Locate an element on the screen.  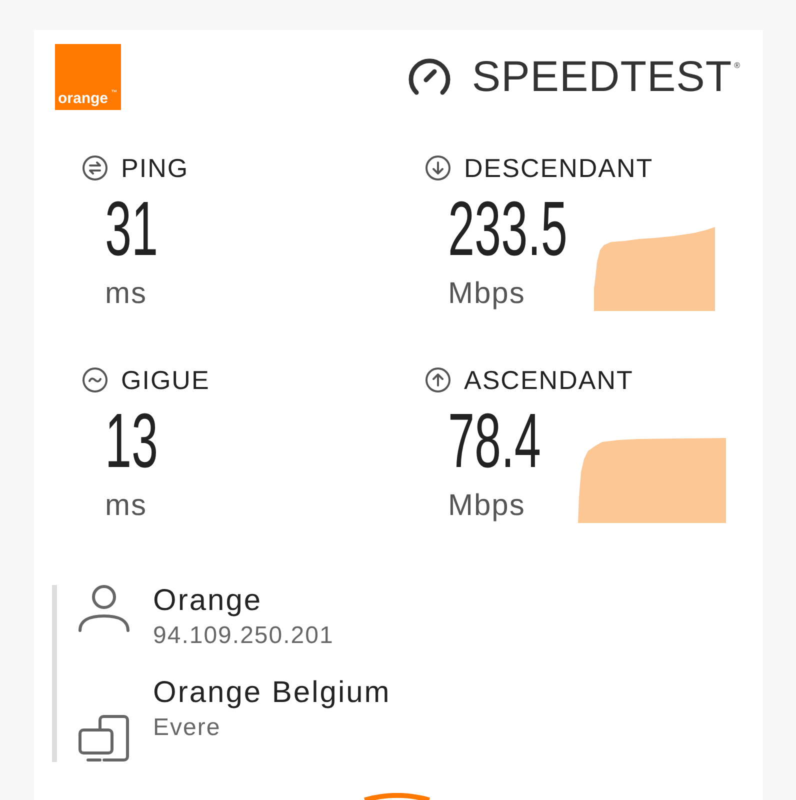
metric-label: ASCENDANT is located at coordinates (549, 380).